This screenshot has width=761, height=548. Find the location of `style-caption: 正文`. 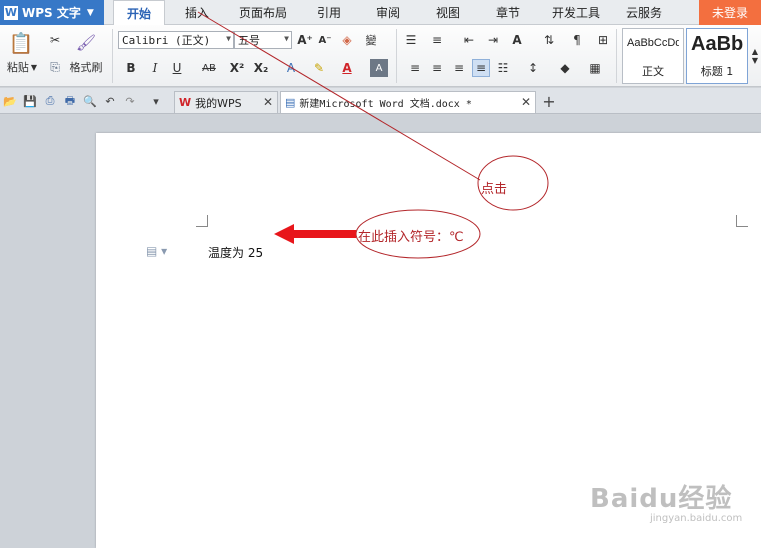

style-caption: 正文 is located at coordinates (653, 71).